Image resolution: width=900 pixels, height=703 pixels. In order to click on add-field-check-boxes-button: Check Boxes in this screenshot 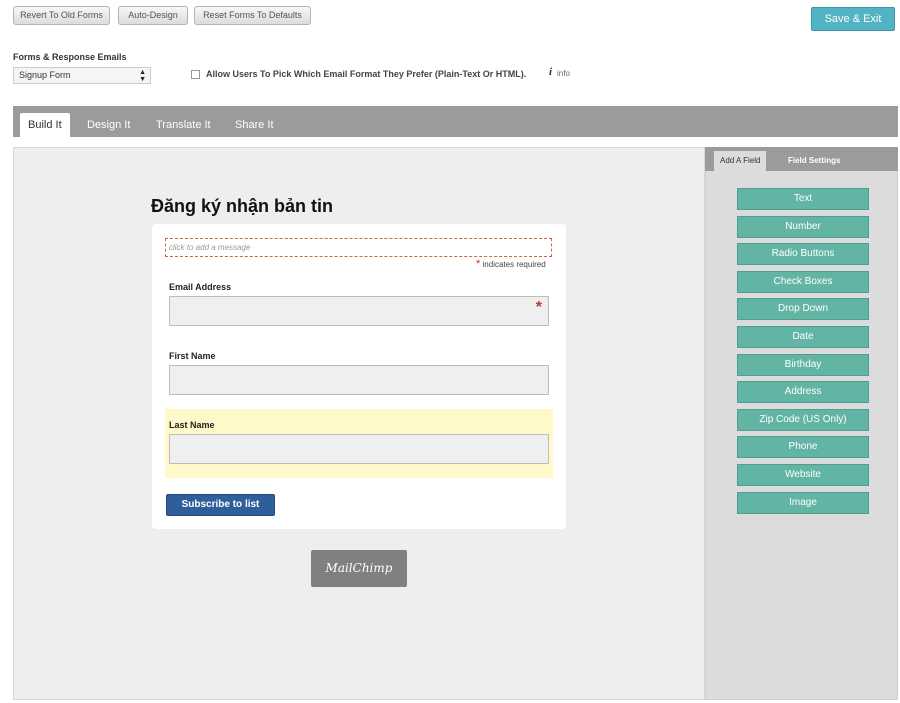, I will do `click(803, 282)`.